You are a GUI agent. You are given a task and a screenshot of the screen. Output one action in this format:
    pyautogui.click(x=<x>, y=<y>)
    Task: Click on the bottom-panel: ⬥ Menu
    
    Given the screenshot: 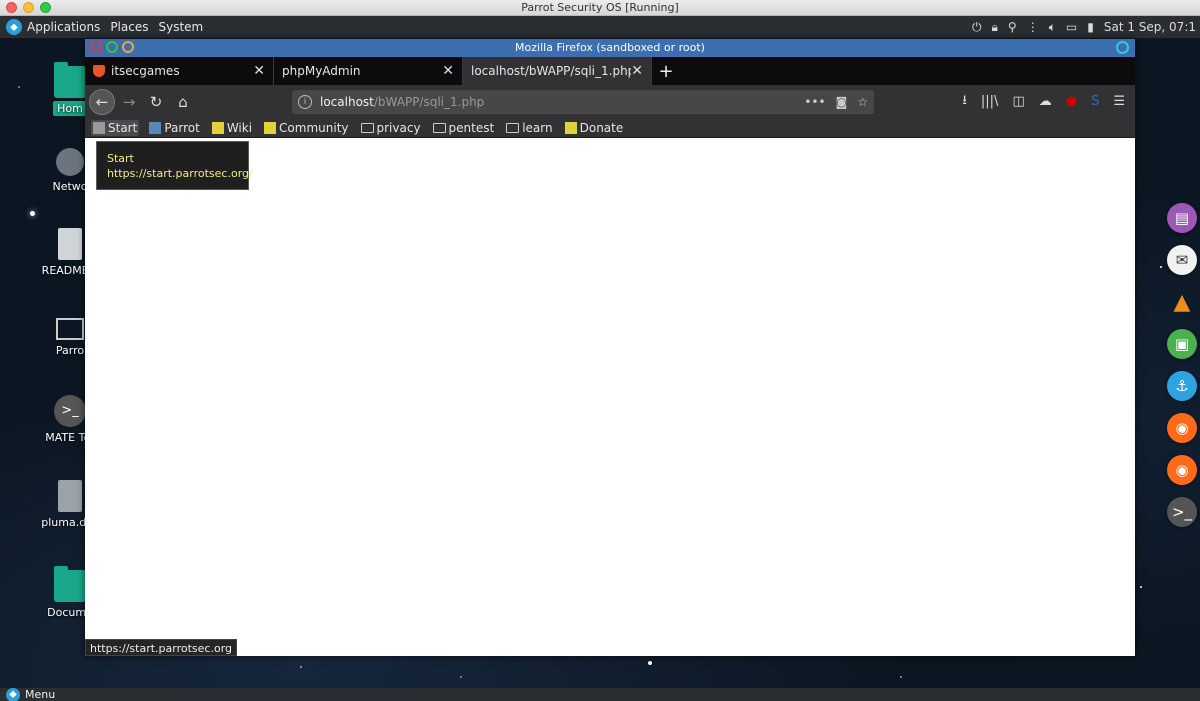 What is the action you would take?
    pyautogui.click(x=600, y=694)
    